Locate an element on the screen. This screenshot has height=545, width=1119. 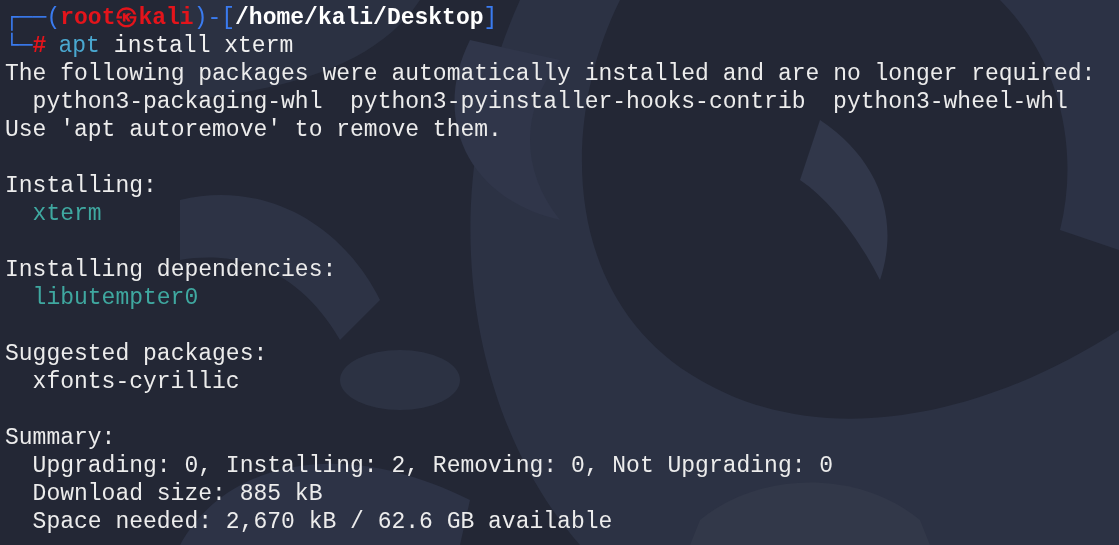
command-arguments: install xterm is located at coordinates (203, 46).